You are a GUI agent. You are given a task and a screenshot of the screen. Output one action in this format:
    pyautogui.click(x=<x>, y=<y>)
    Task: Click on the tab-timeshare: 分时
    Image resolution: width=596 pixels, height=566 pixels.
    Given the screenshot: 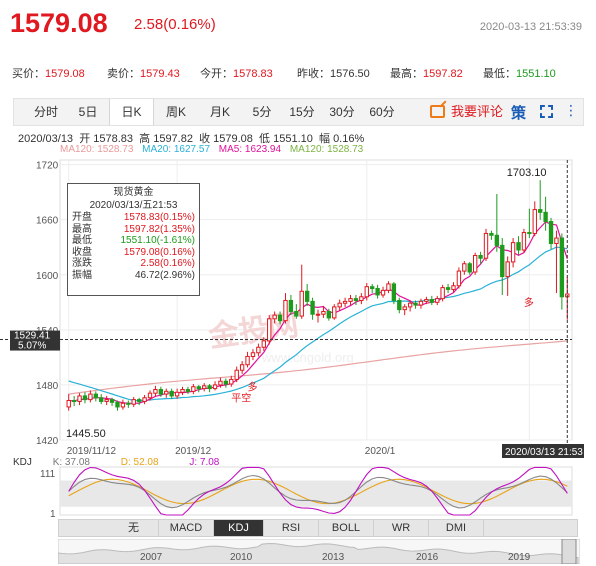 What is the action you would take?
    pyautogui.click(x=46, y=112)
    